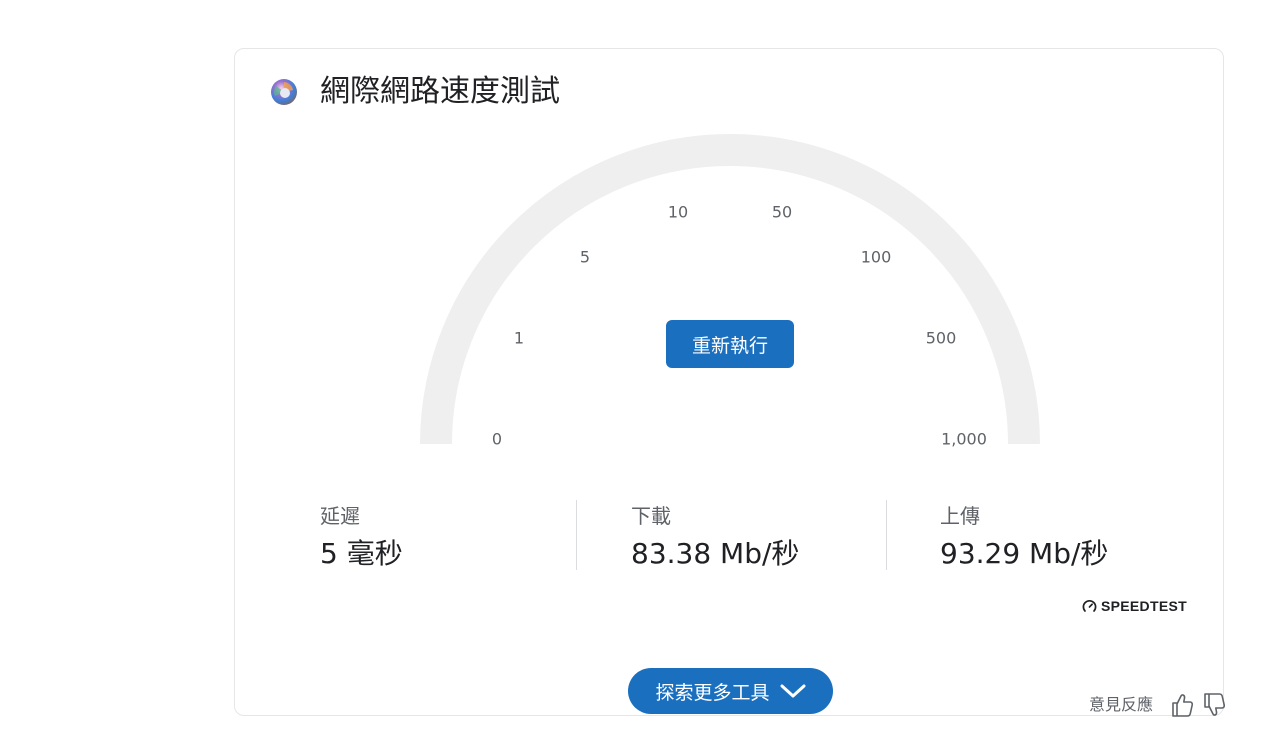  Describe the element at coordinates (876, 257) in the screenshot. I see `gauge-tick-100: 100` at that location.